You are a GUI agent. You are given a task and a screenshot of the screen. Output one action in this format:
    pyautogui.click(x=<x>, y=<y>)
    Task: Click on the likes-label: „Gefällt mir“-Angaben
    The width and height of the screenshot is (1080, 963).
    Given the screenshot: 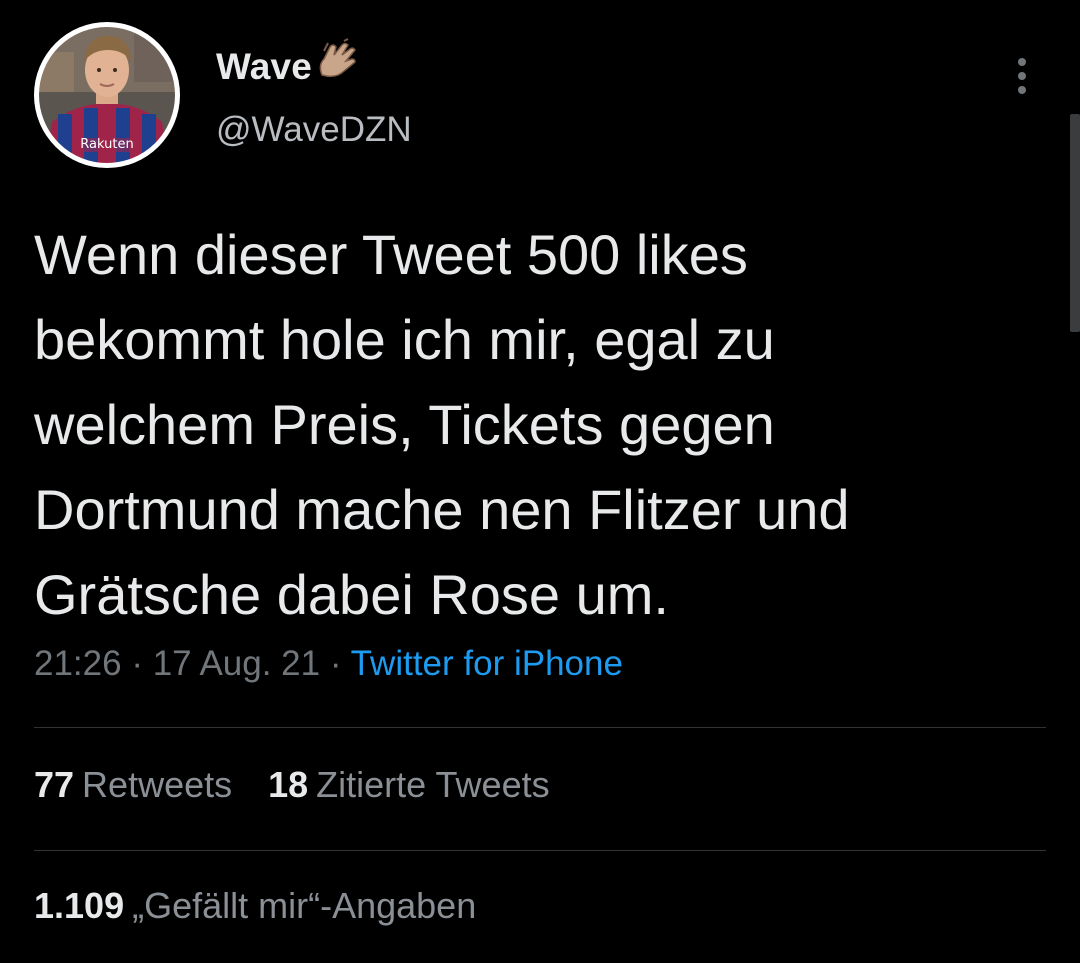 What is the action you would take?
    pyautogui.click(x=304, y=905)
    